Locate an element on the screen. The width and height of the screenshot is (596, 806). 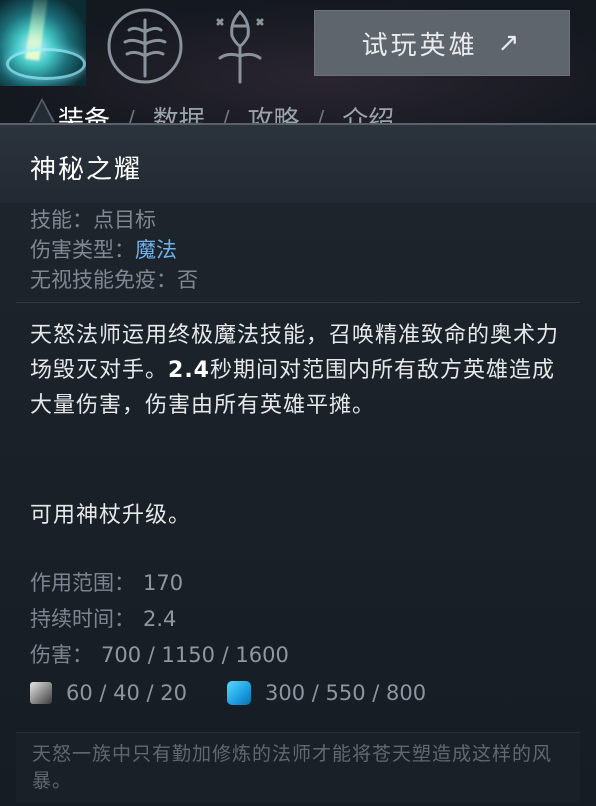
try-hero-button: 试玩英雄 ↗ is located at coordinates (442, 43).